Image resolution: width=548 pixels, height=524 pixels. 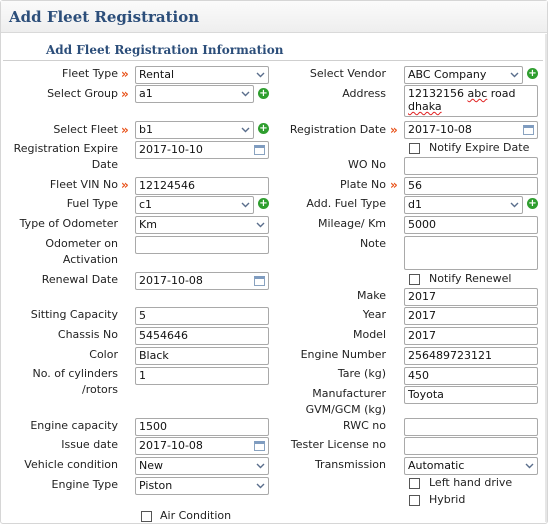 I want to click on make-input: 2017, so click(x=471, y=297).